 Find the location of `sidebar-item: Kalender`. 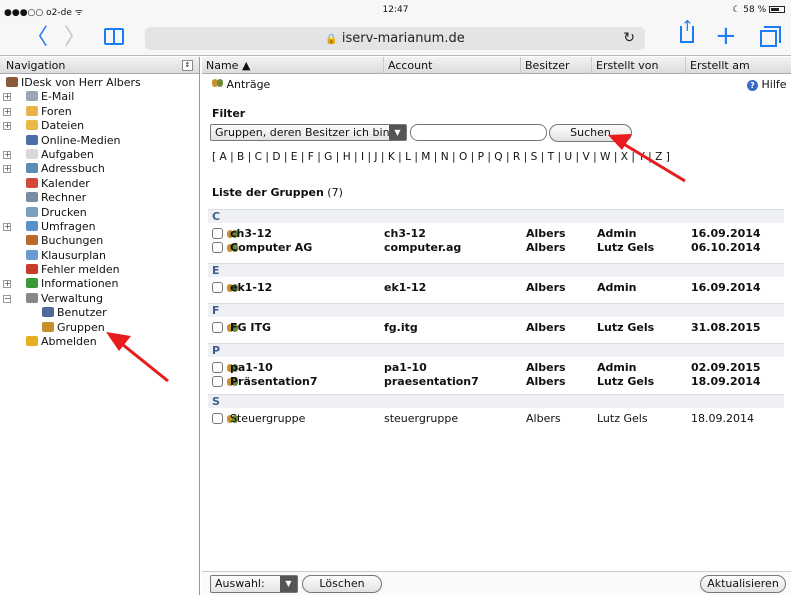

sidebar-item: Kalender is located at coordinates (99, 184).